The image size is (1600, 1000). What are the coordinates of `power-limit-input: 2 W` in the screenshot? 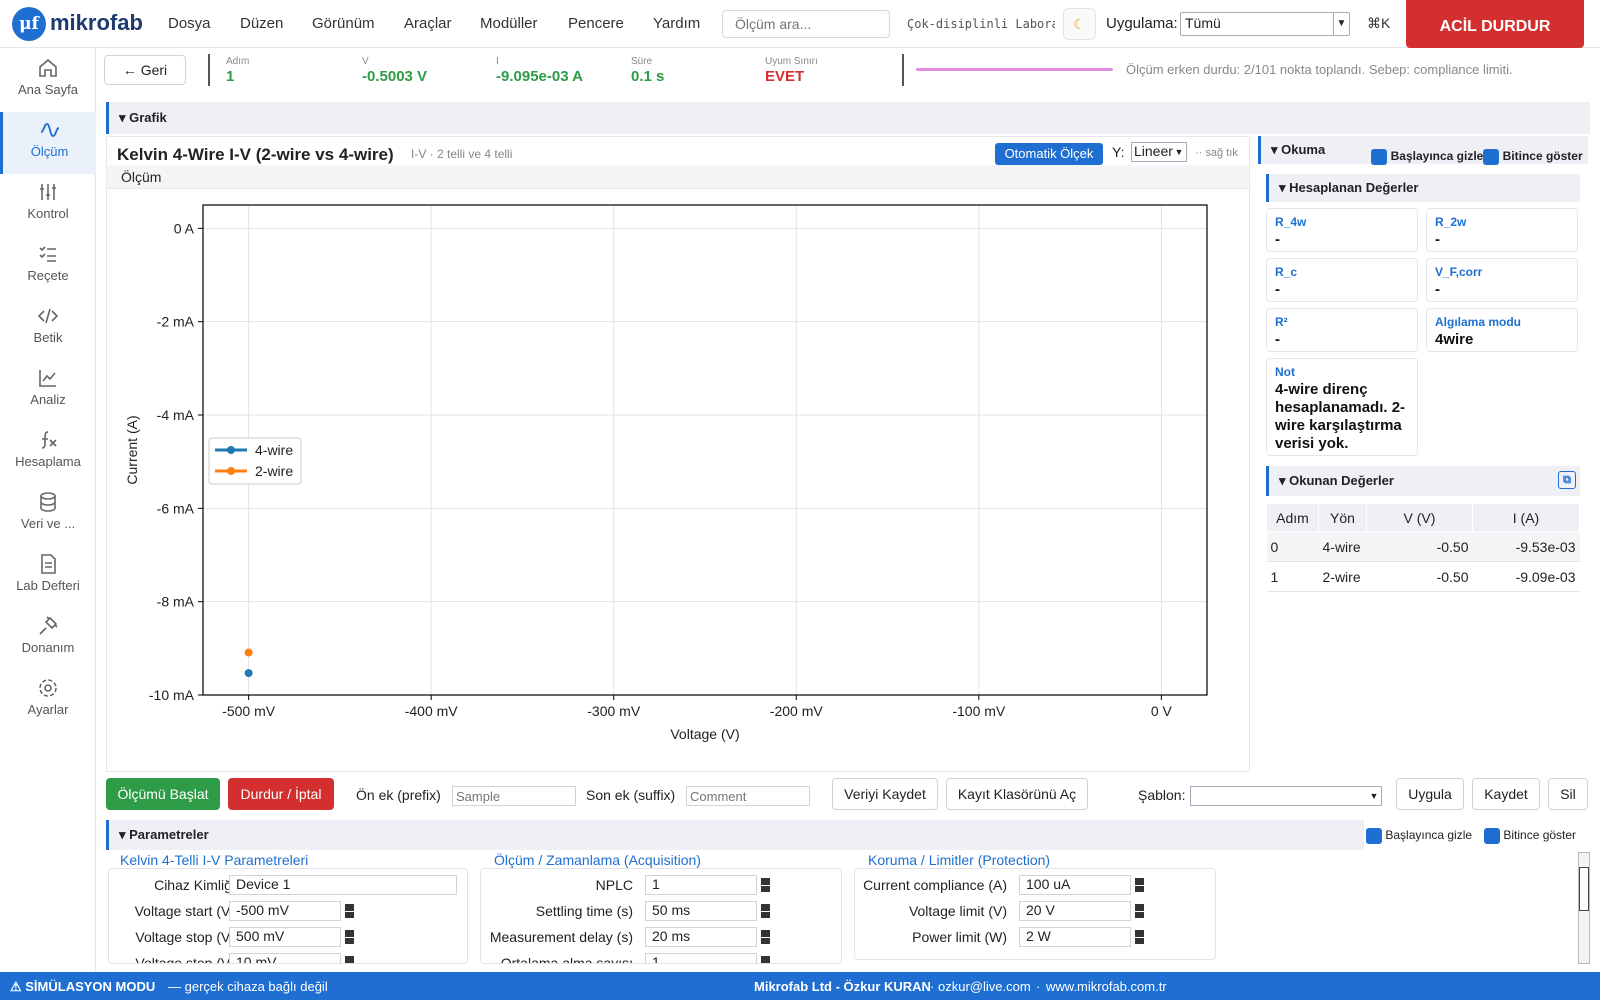 It's located at (1075, 937).